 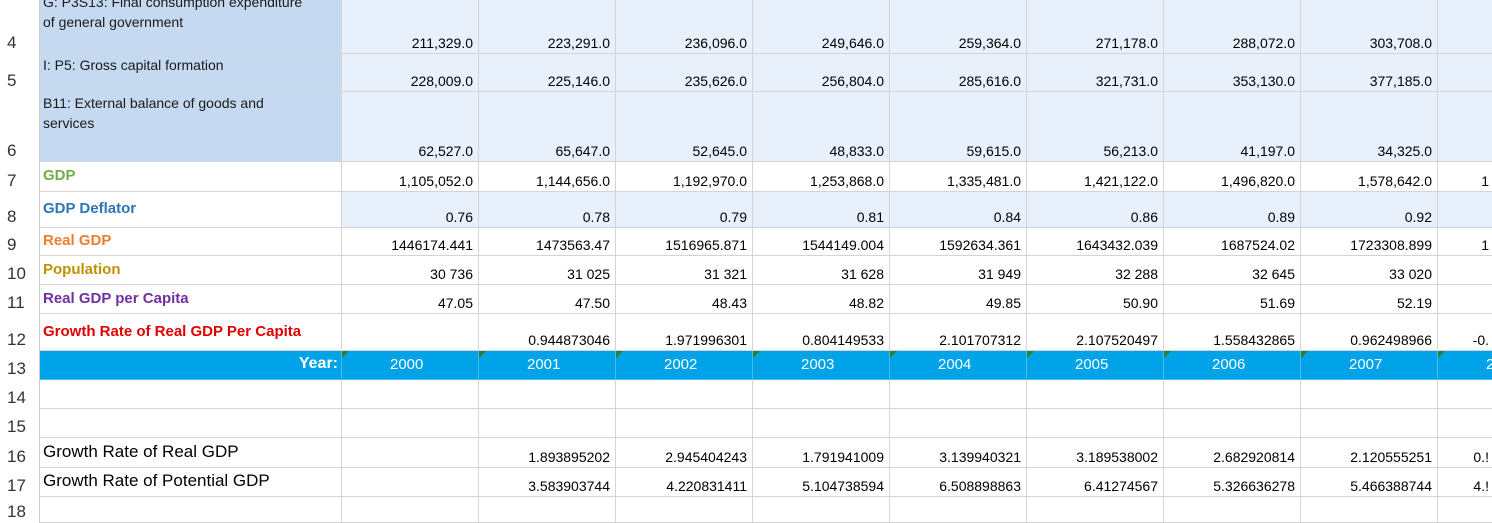 What do you see at coordinates (958, 177) in the screenshot?
I see `data-cell: 1,335,481.0` at bounding box center [958, 177].